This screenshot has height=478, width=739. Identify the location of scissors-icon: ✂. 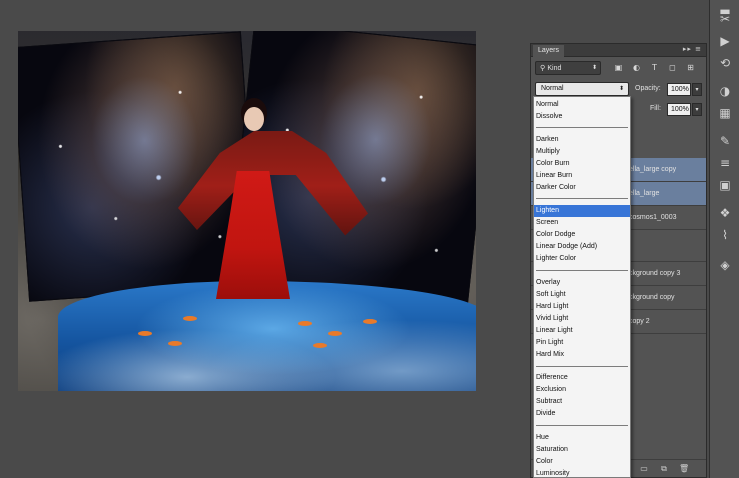
(725, 19).